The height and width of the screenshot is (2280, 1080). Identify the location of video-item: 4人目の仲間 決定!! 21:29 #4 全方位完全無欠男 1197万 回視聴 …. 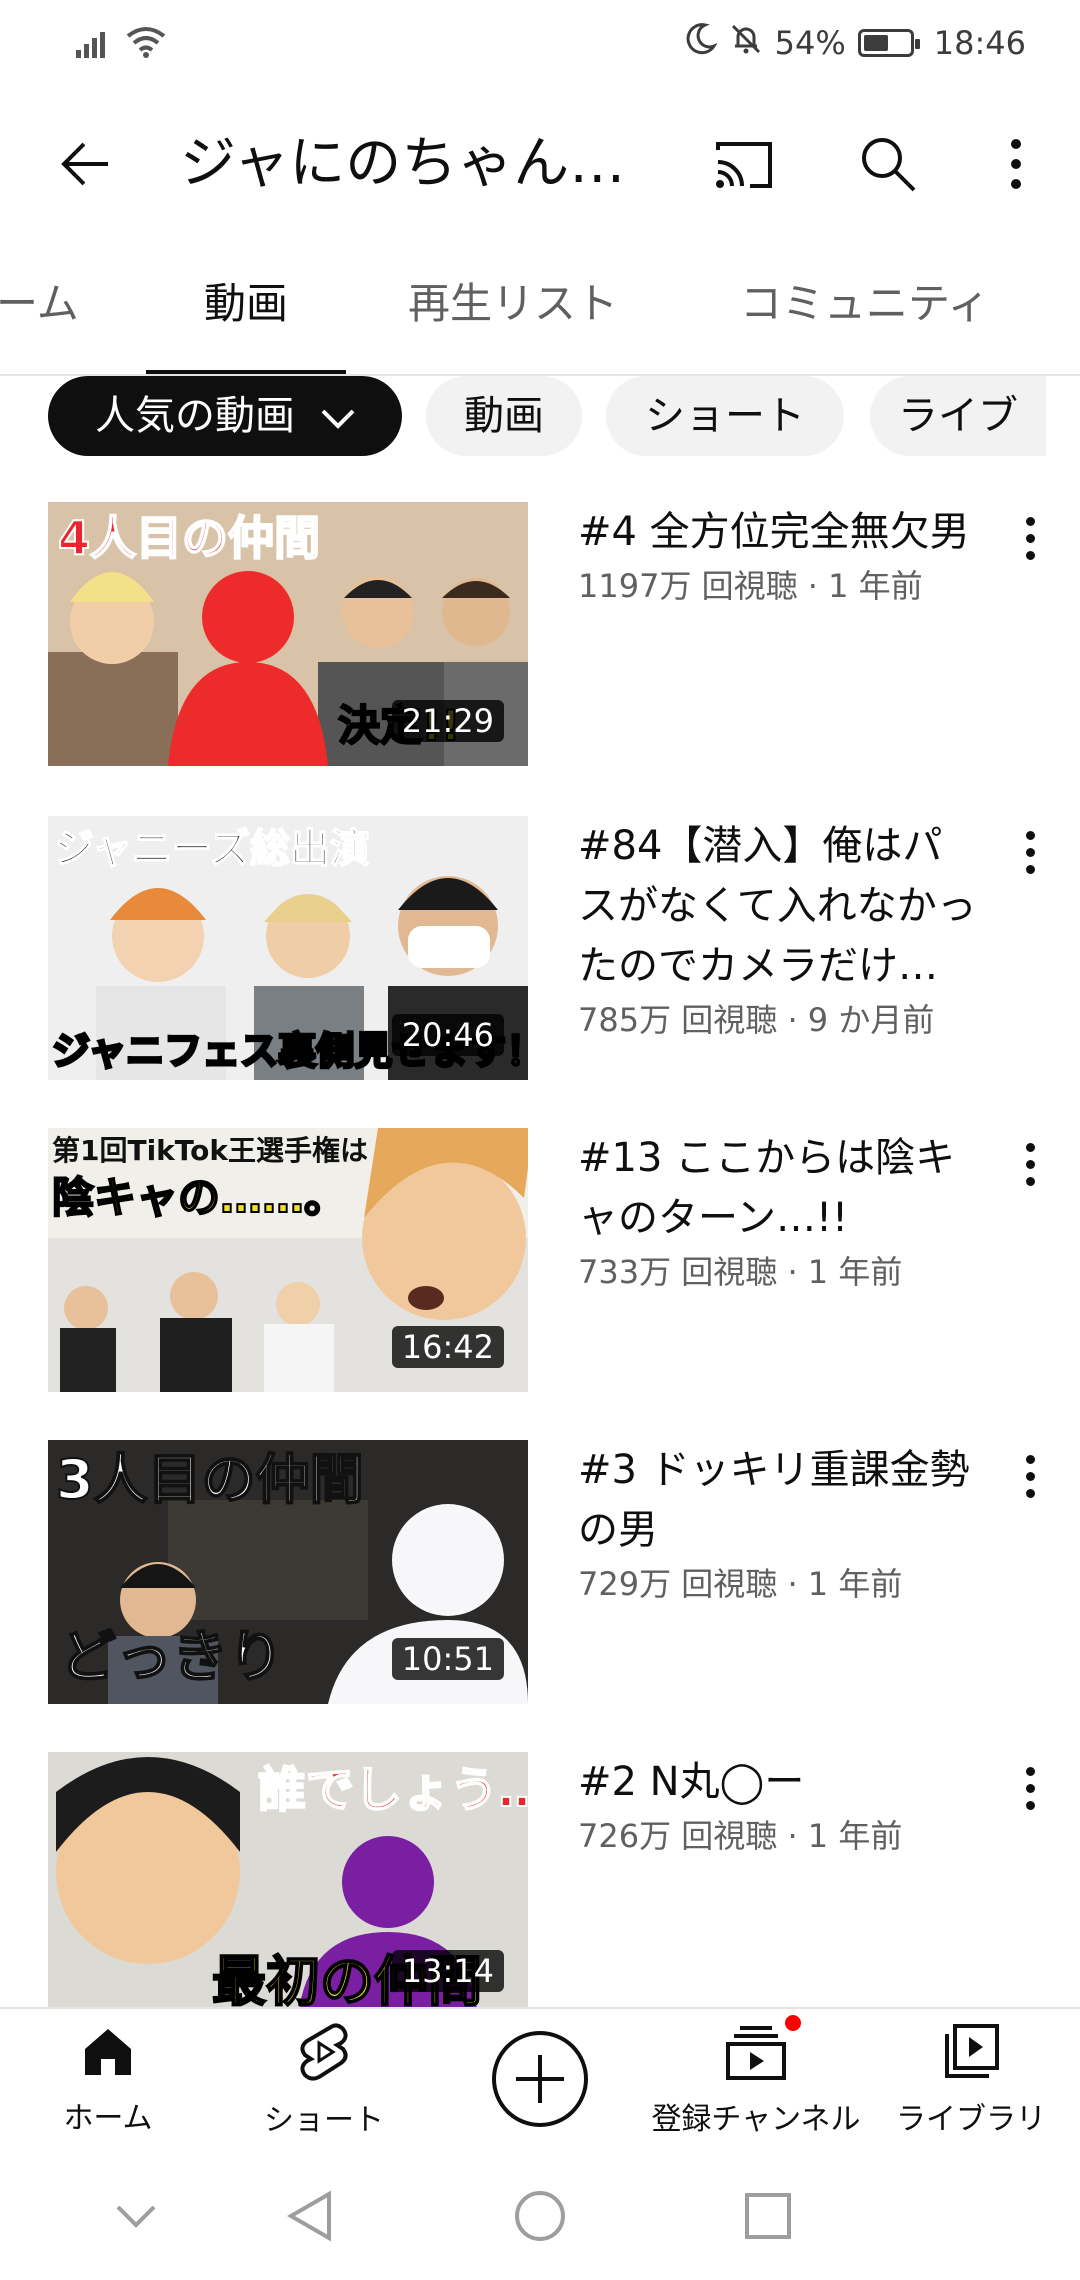
(540, 634).